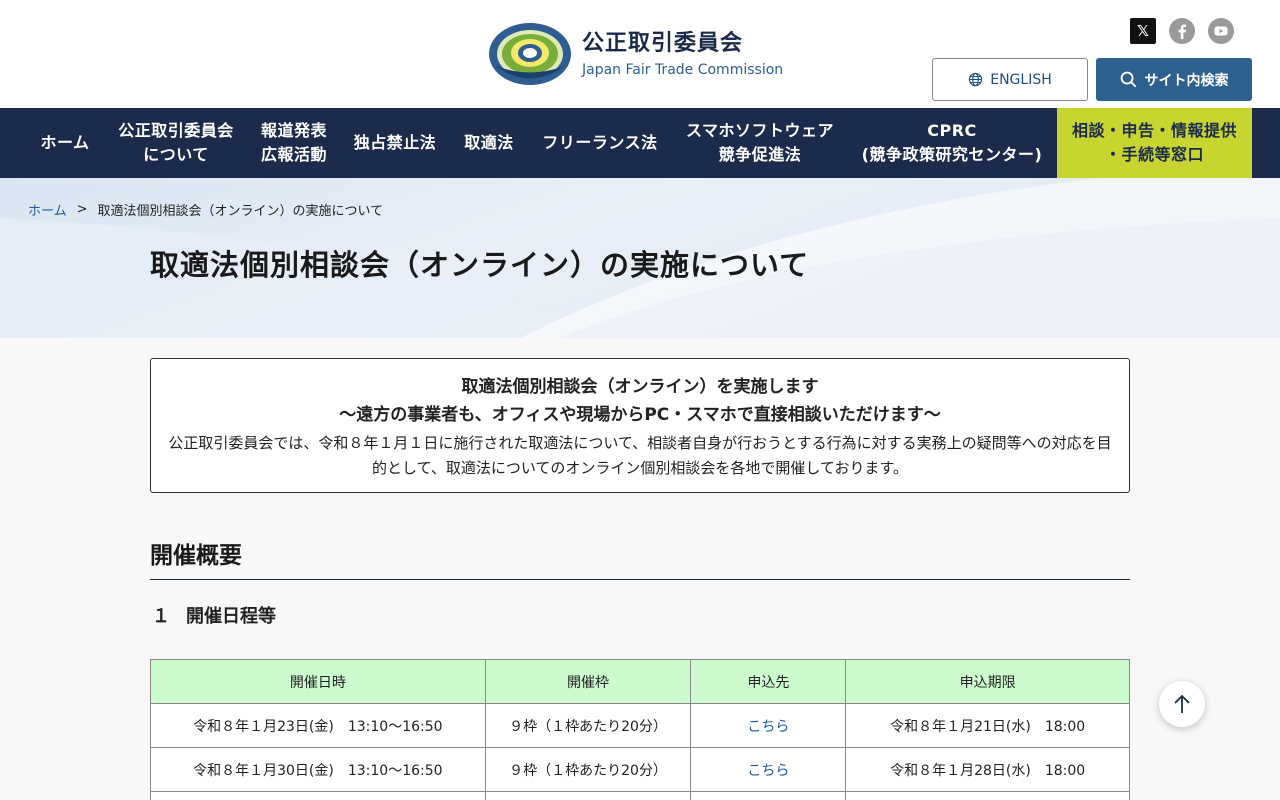  Describe the element at coordinates (318, 725) in the screenshot. I see `cell-datetime: 令和８年１月23日(金) 13:10〜16:50` at that location.